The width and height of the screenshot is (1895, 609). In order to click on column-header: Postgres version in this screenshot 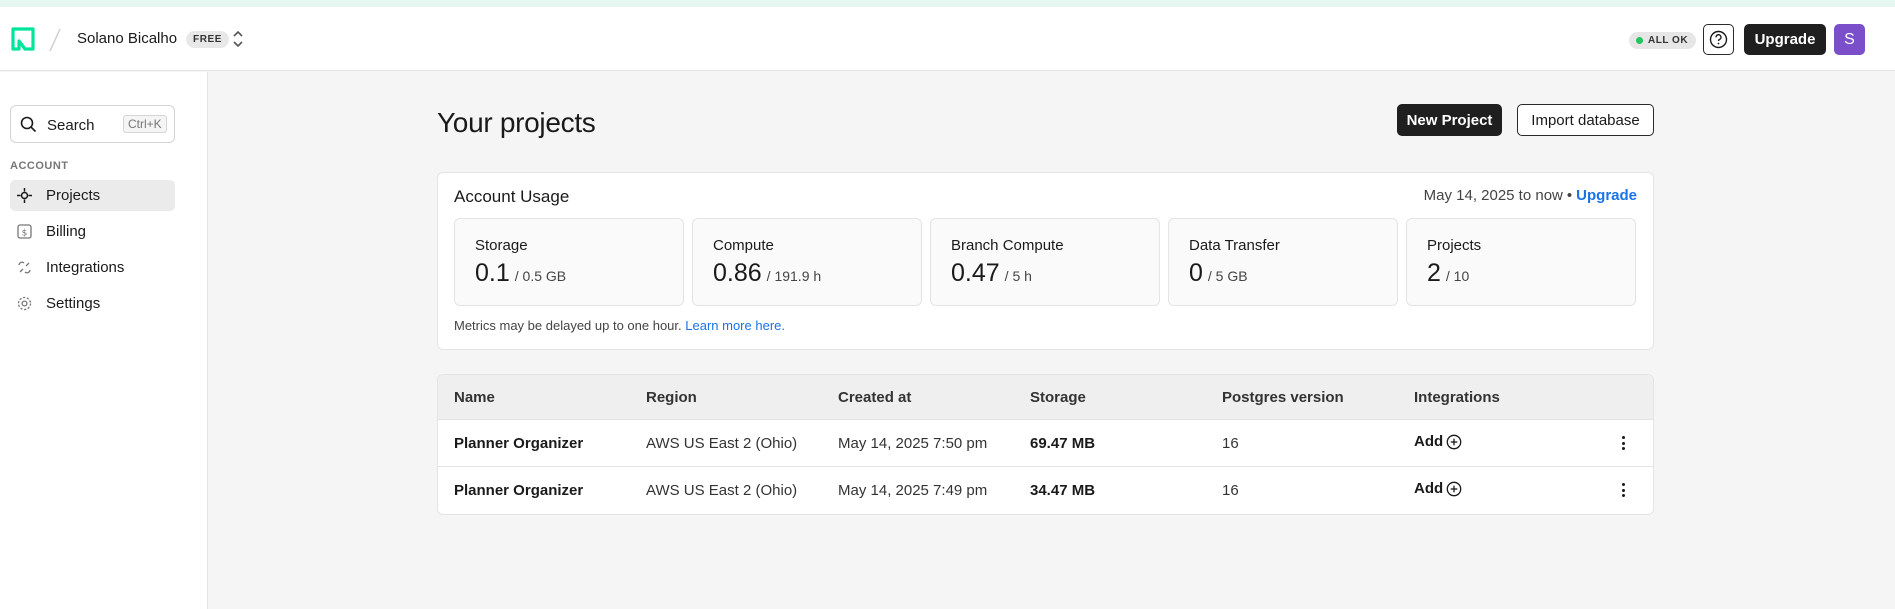, I will do `click(1283, 397)`.